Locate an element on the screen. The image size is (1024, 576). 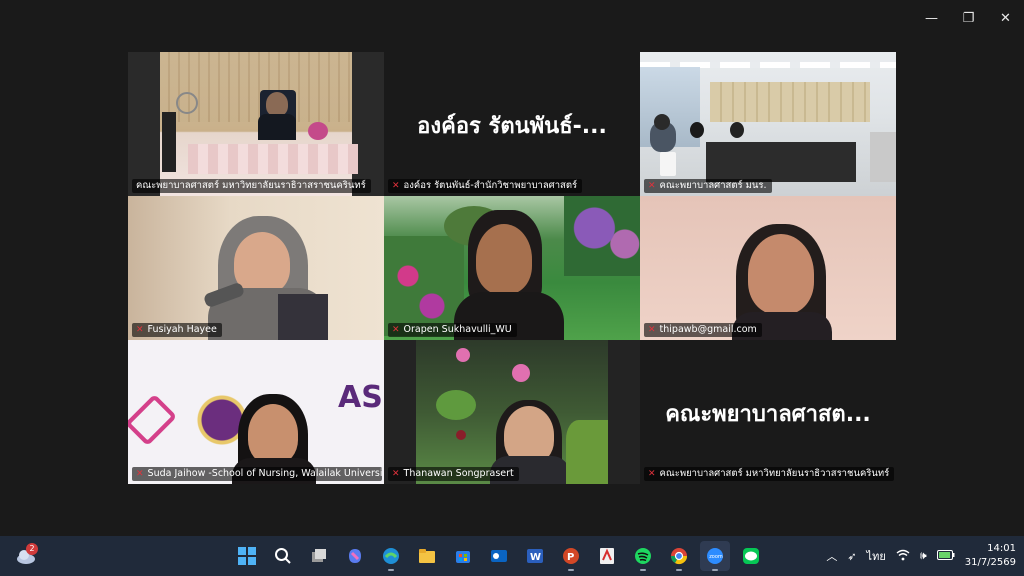
line-icon is located at coordinates (751, 556).